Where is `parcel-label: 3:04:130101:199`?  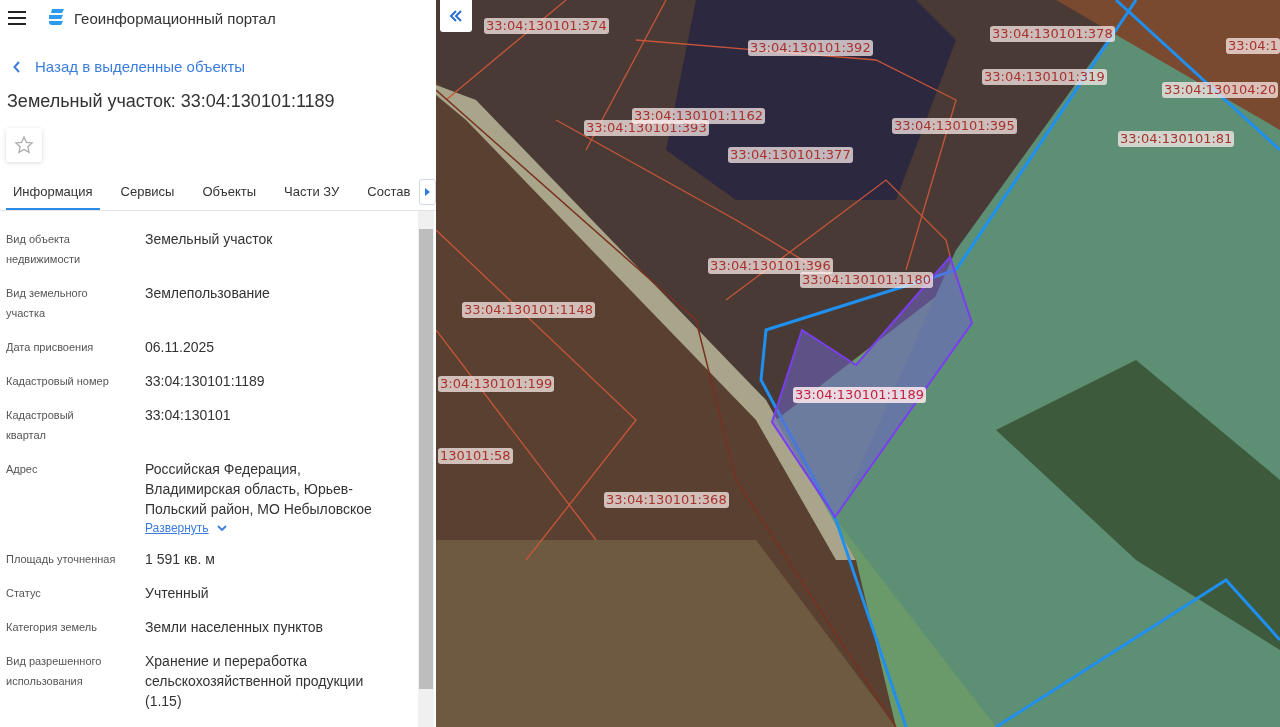
parcel-label: 3:04:130101:199 is located at coordinates (496, 384).